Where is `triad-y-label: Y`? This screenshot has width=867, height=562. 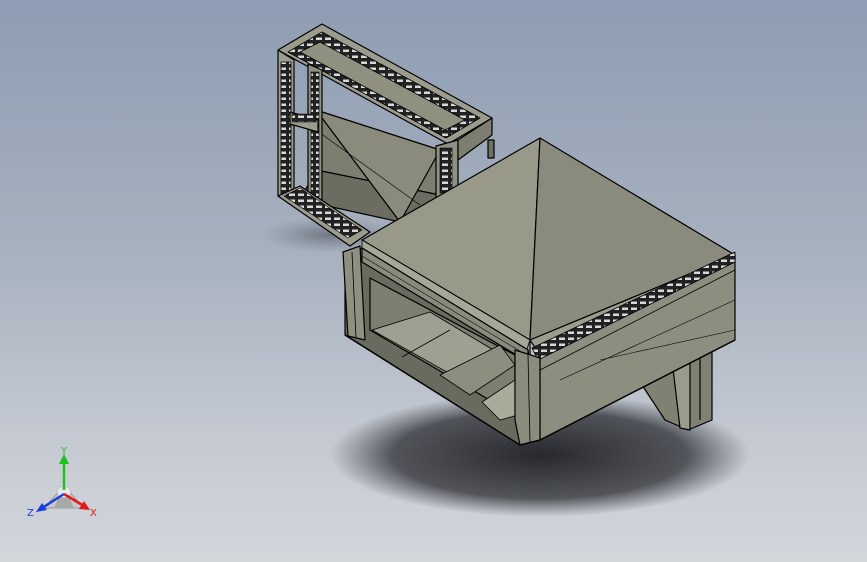
triad-y-label: Y is located at coordinates (64, 451).